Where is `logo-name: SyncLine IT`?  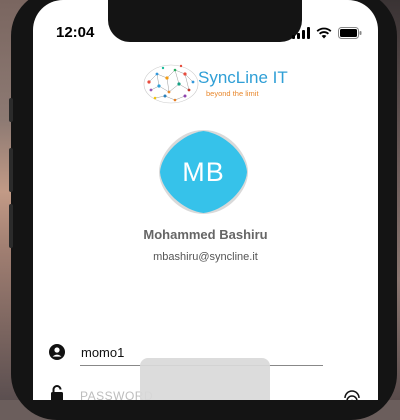
logo-name: SyncLine IT is located at coordinates (243, 77).